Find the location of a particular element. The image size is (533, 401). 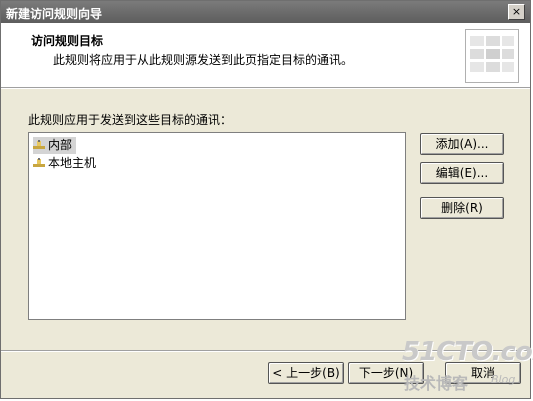

targets-prompt: 此规则应用于发送到这些目标的通讯： is located at coordinates (130, 120).